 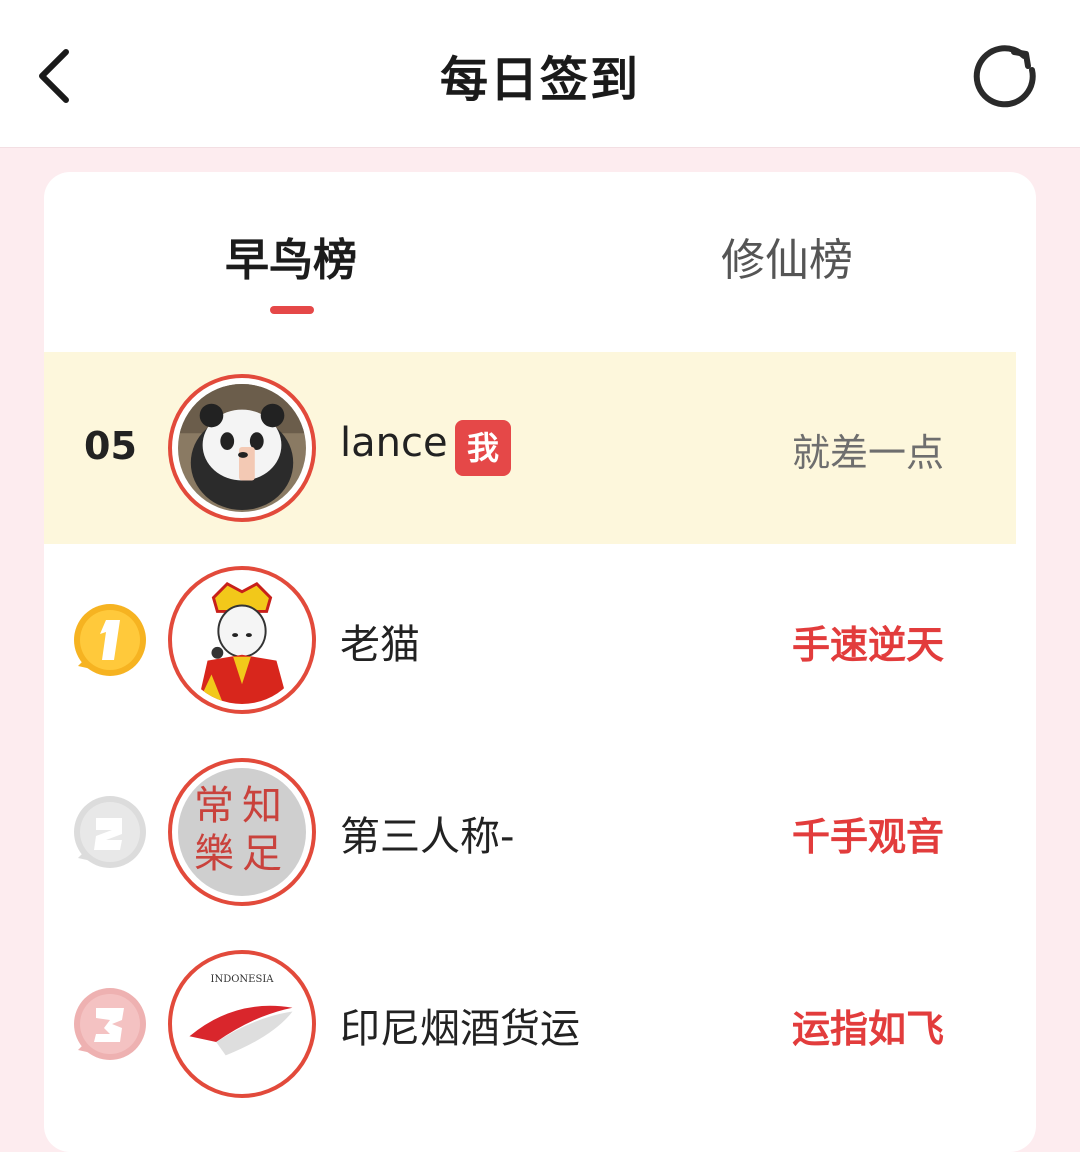 I want to click on rank-status-text: 千手观音, so click(x=867, y=837).